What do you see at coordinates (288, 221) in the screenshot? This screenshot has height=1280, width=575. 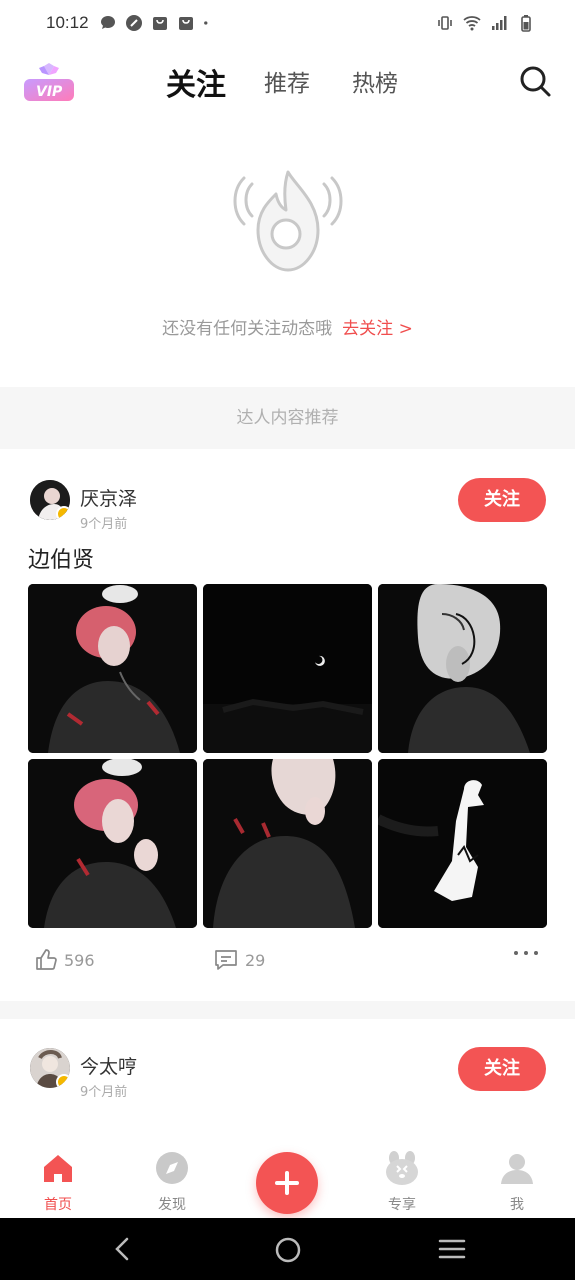 I see `empty-flame-icon` at bounding box center [288, 221].